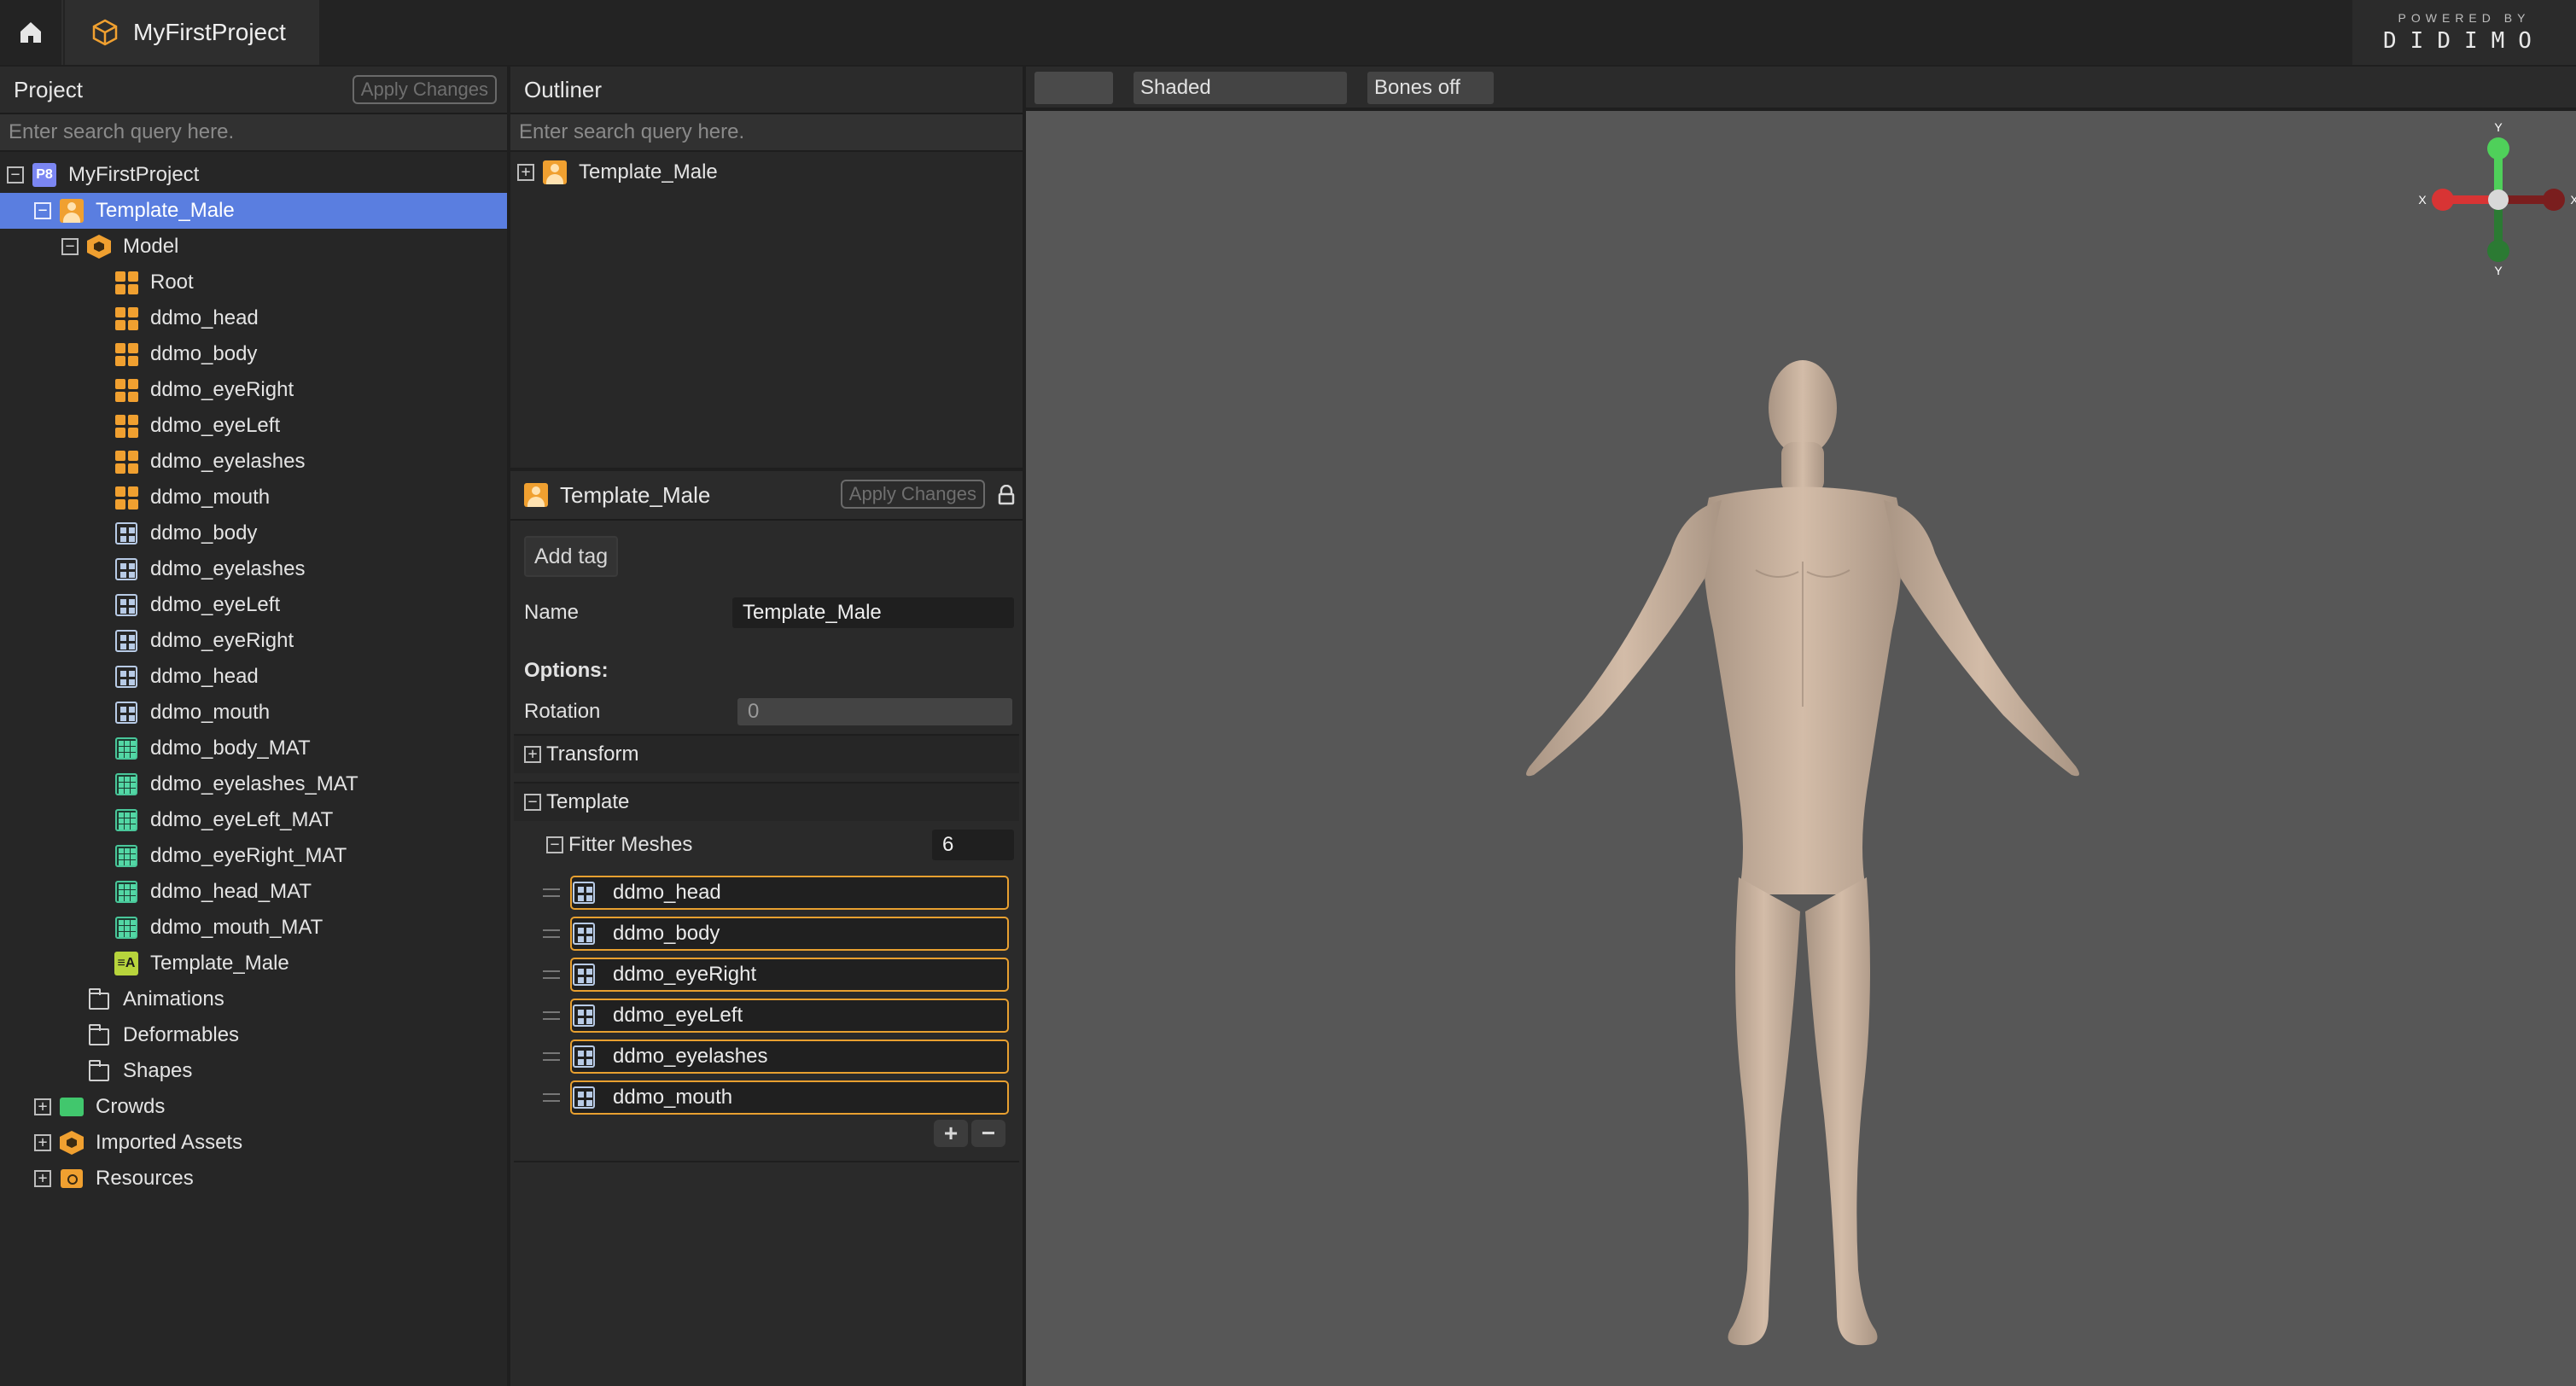 The width and height of the screenshot is (2576, 1386). I want to click on transform-section-header: + Transform, so click(766, 753).